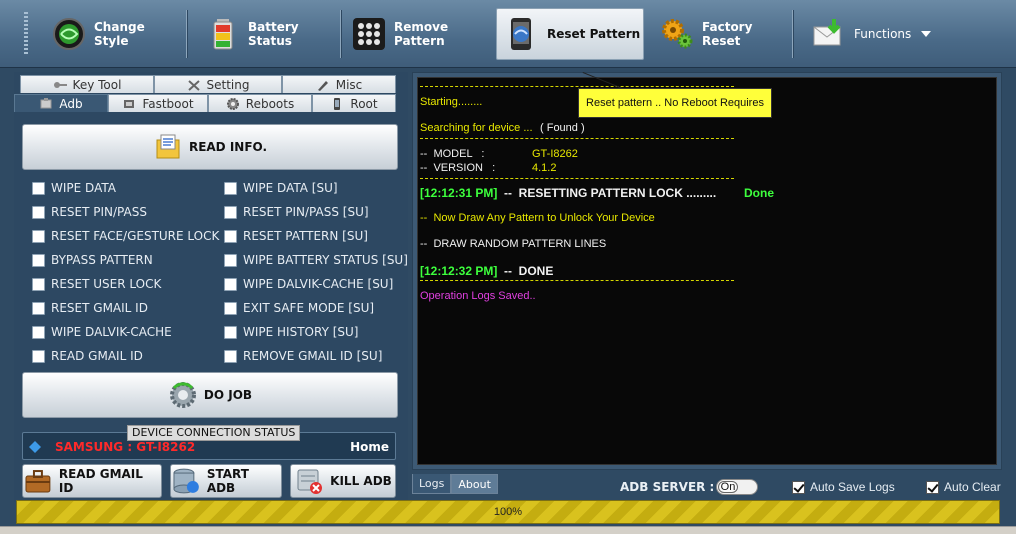  What do you see at coordinates (226, 481) in the screenshot?
I see `start-adb-button: START ADB` at bounding box center [226, 481].